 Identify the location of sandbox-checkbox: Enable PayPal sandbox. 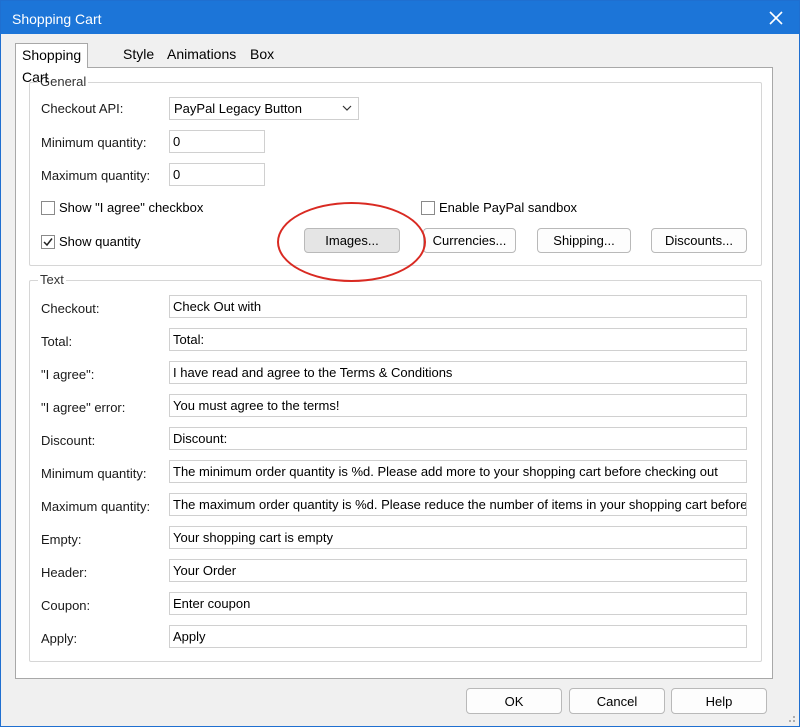
(499, 207).